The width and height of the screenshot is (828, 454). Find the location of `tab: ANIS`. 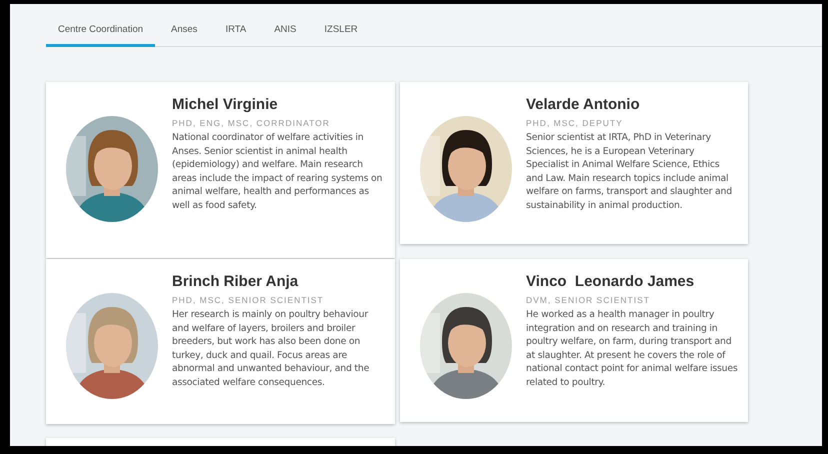

tab: ANIS is located at coordinates (285, 31).